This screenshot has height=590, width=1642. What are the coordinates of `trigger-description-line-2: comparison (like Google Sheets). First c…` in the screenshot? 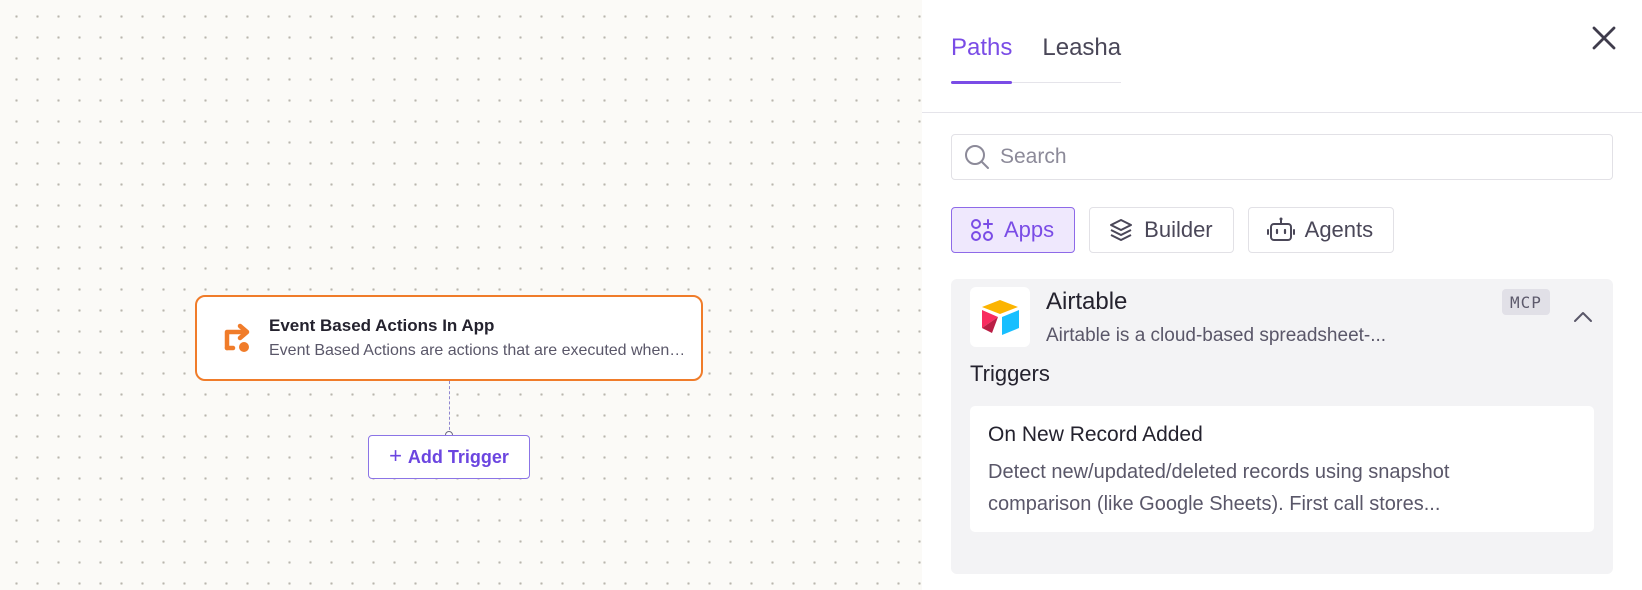 It's located at (1214, 504).